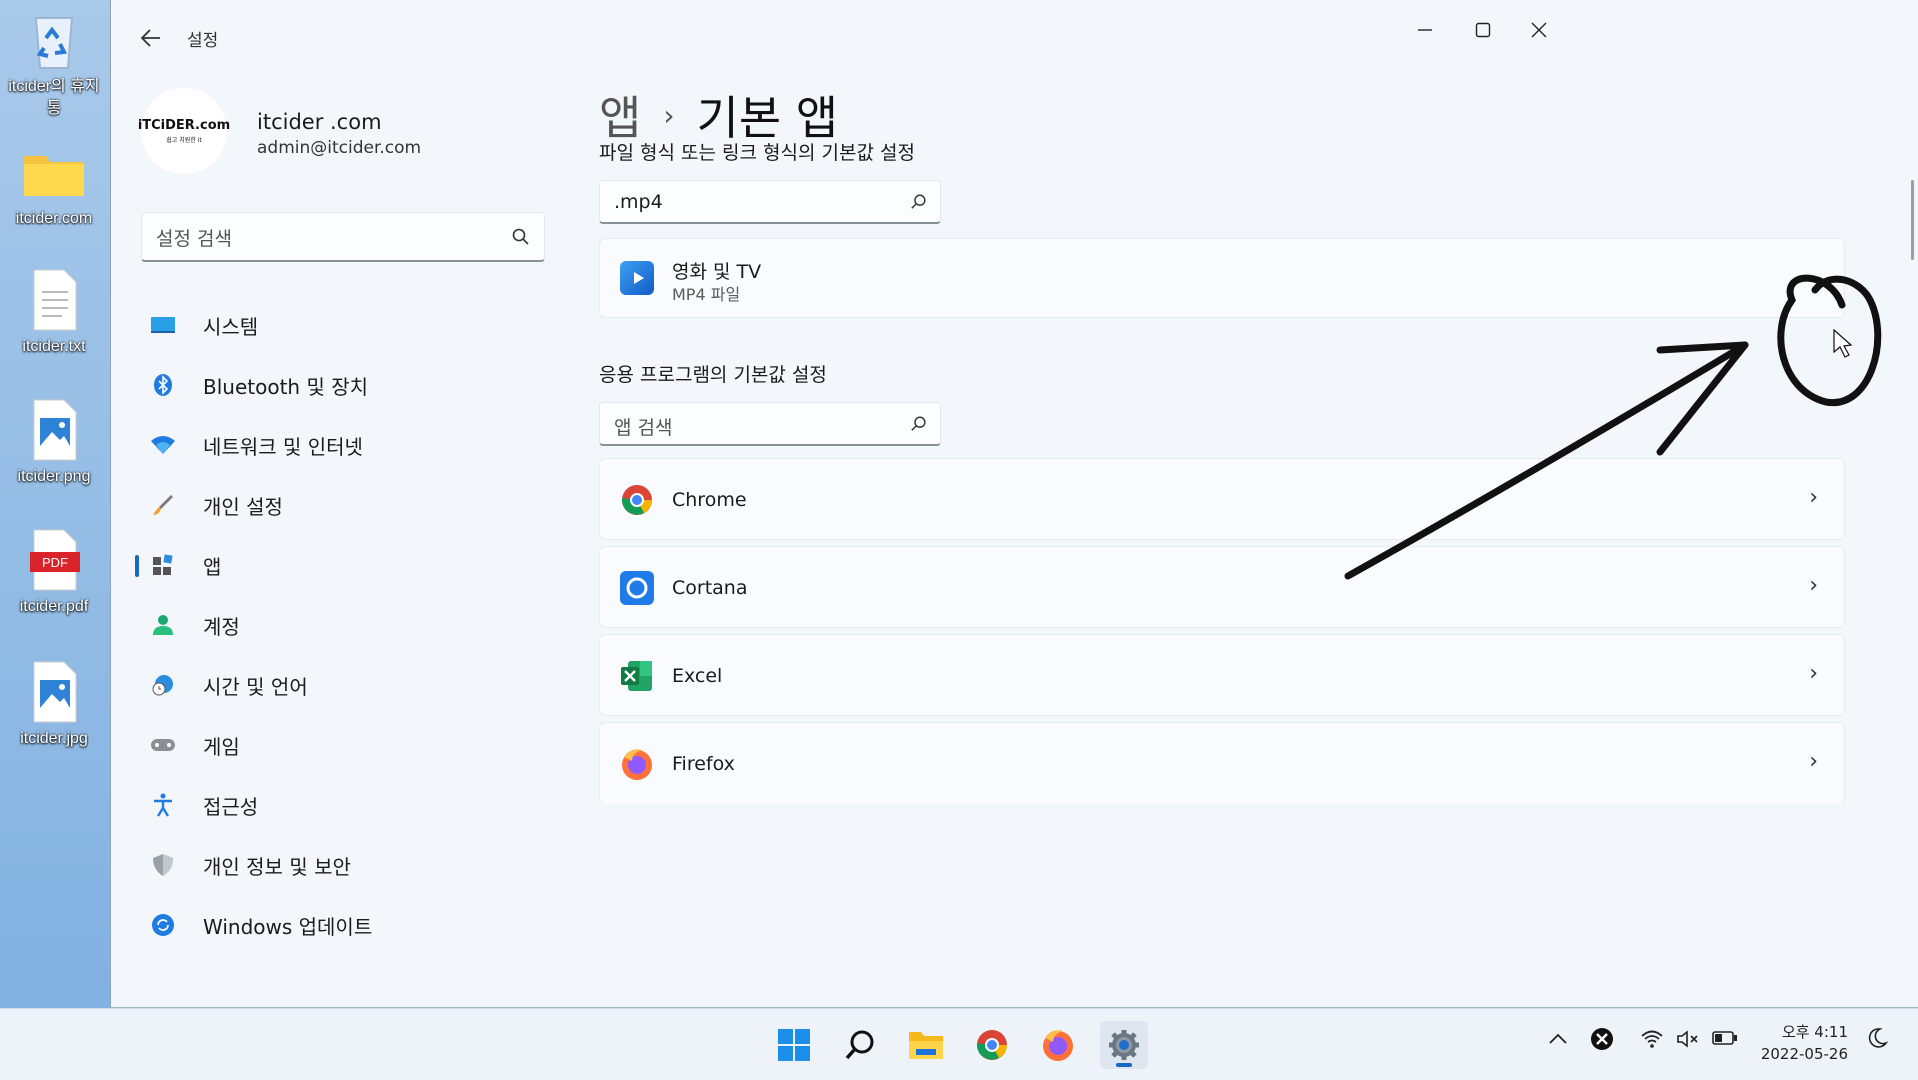  I want to click on maximize-icon, so click(1483, 30).